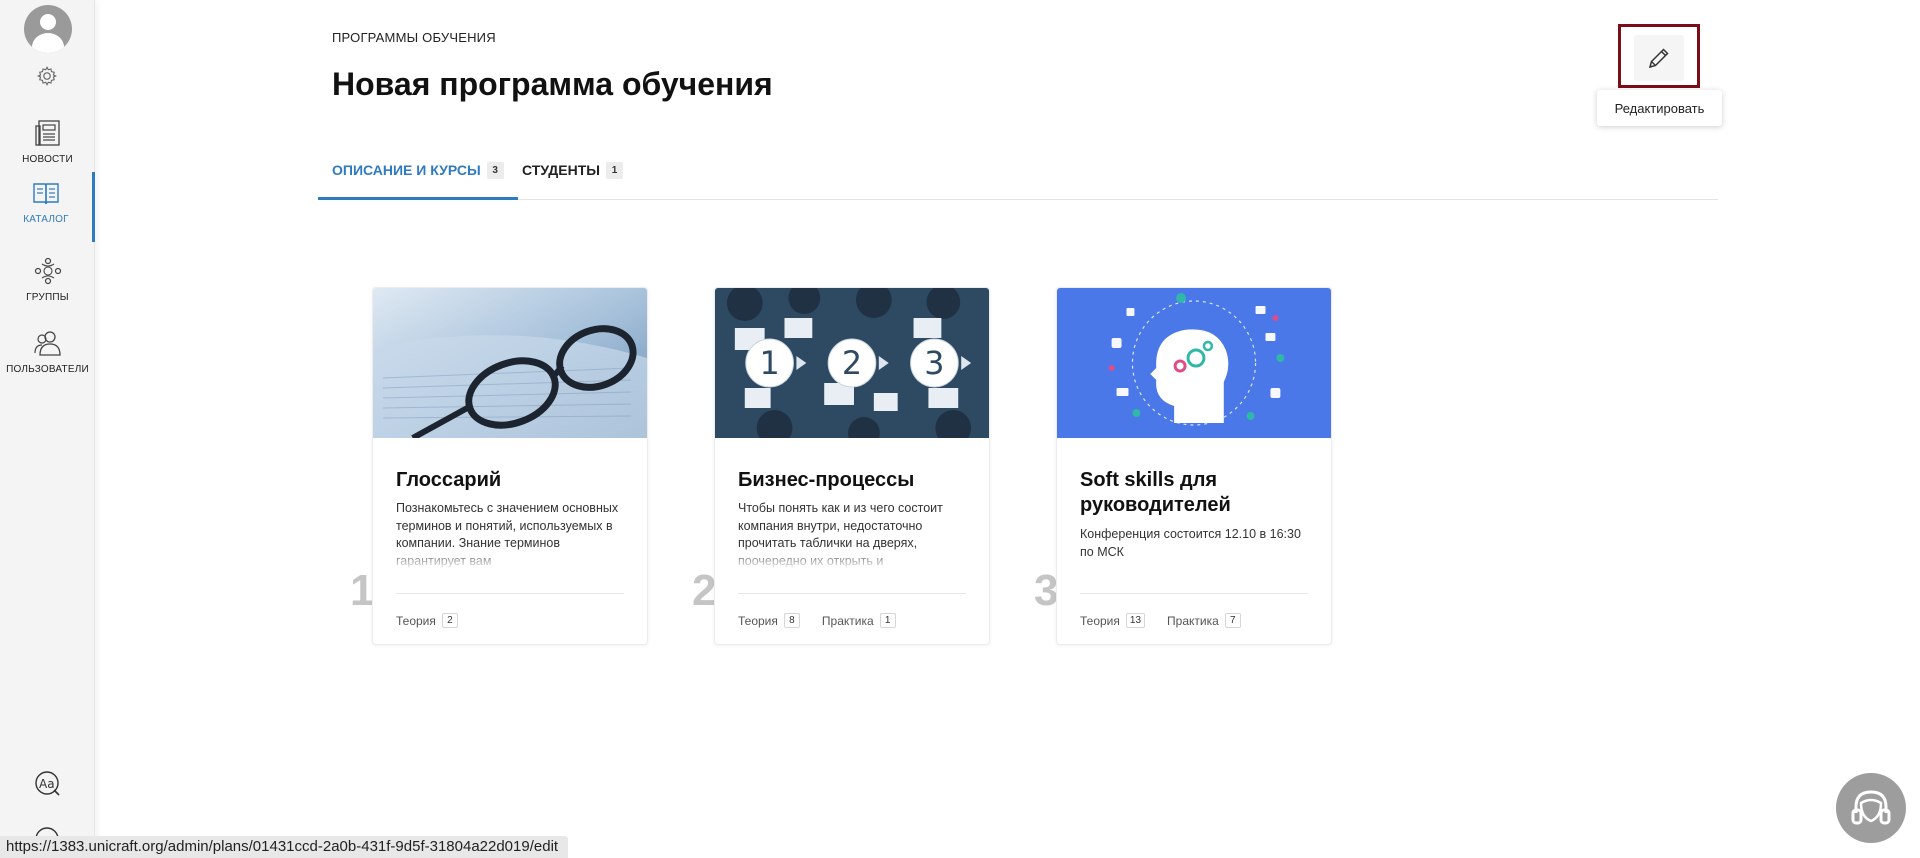 This screenshot has width=1920, height=858. Describe the element at coordinates (934, 363) in the screenshot. I see `svg-text: 3` at that location.